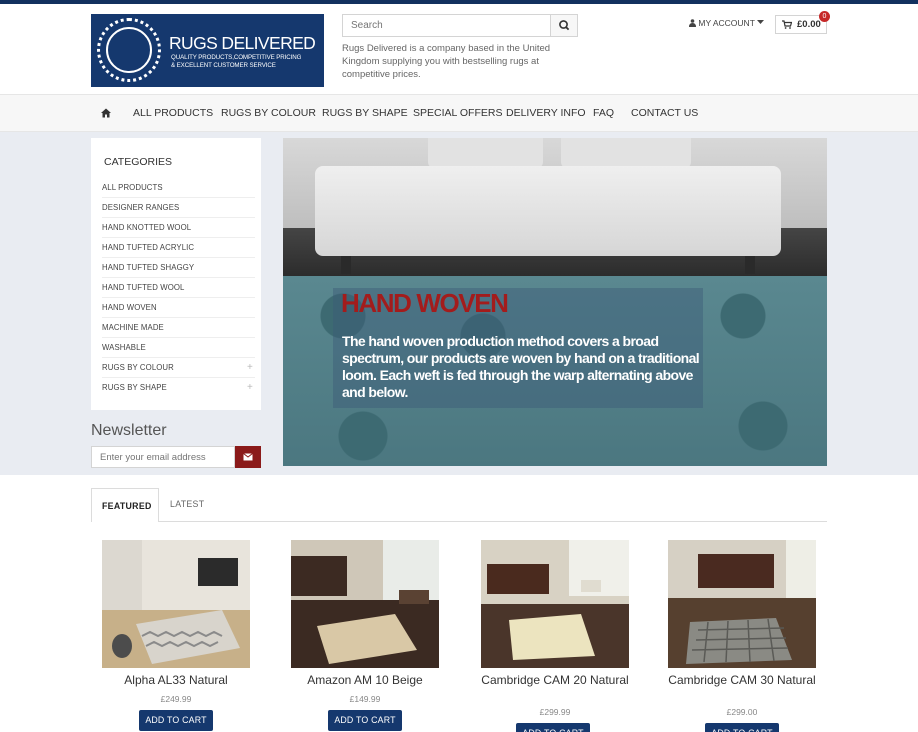 The height and width of the screenshot is (732, 918). I want to click on my-account-label: MY ACCOUNT, so click(726, 23).